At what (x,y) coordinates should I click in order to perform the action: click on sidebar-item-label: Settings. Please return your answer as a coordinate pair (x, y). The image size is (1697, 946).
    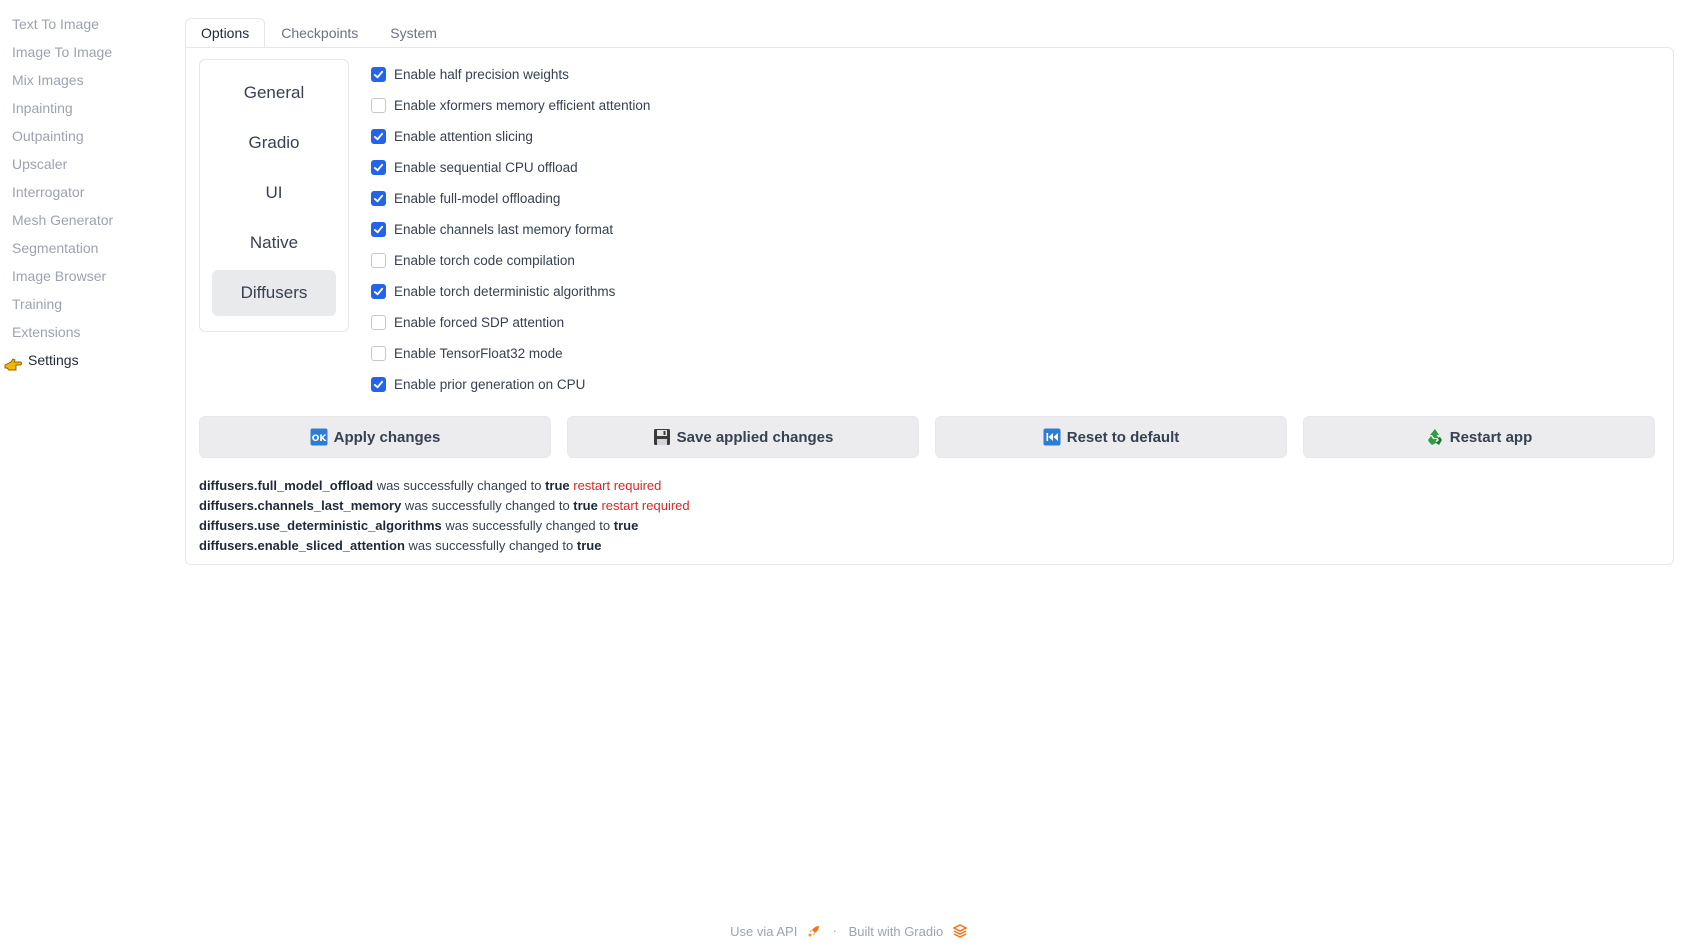
    Looking at the image, I should click on (53, 360).